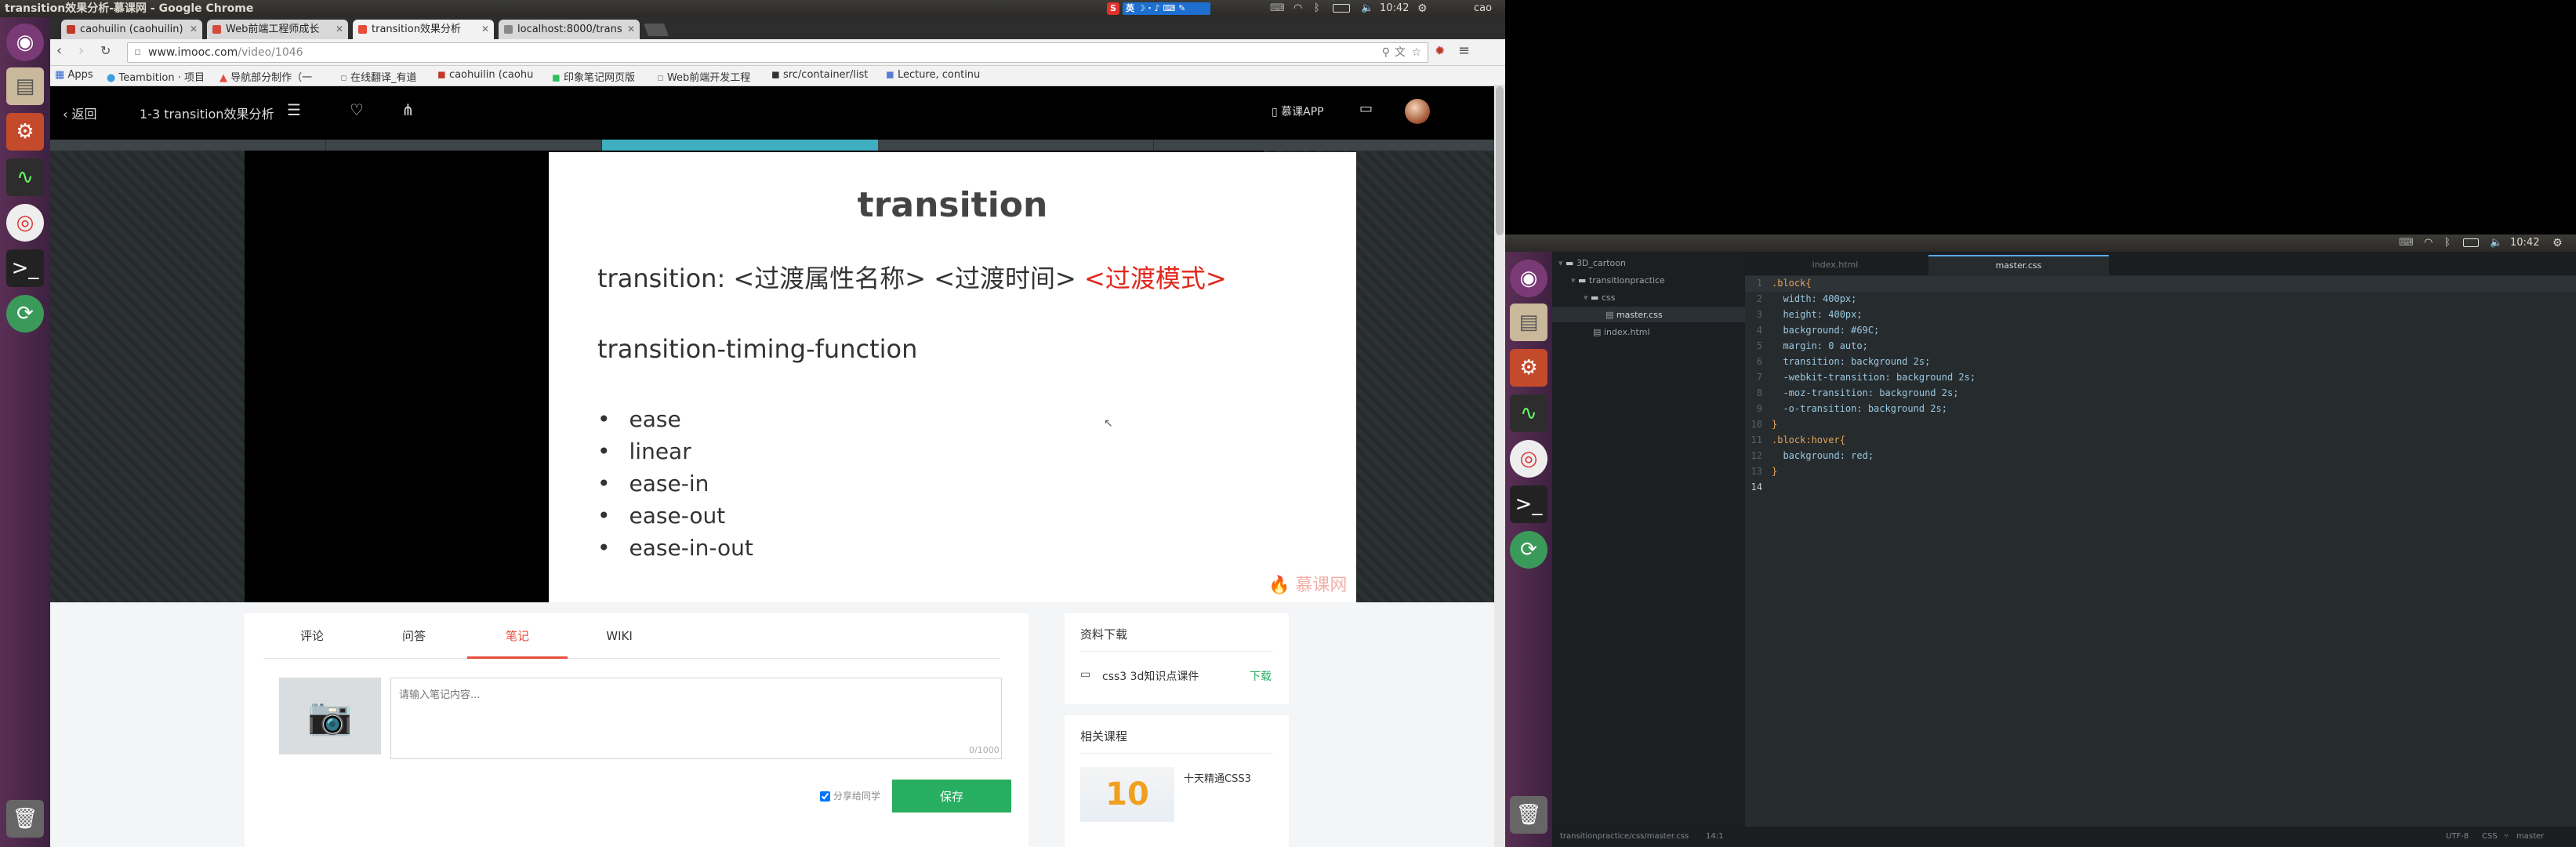 The height and width of the screenshot is (847, 2576). I want to click on back-link: ‹ 返回, so click(80, 113).